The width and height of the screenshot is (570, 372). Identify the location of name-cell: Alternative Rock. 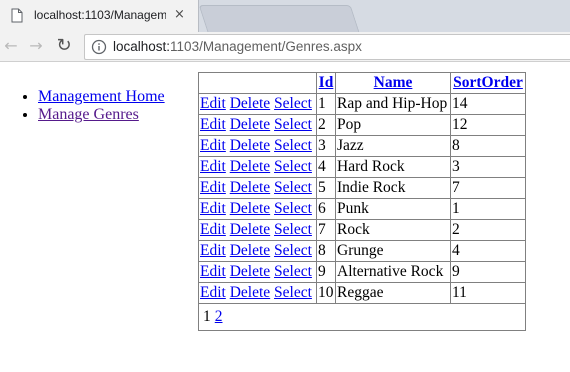
(393, 272).